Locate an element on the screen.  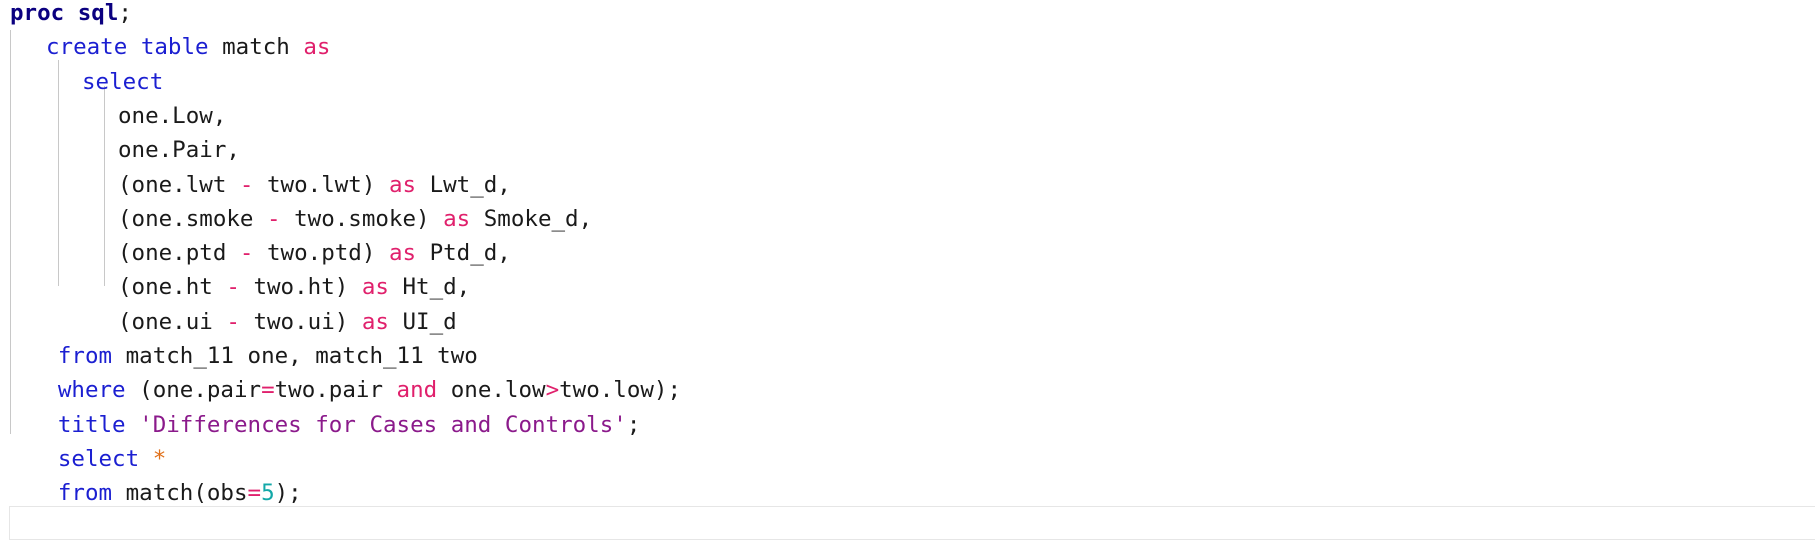
code-line: (one.ht - two.ht) as Ht_d, is located at coordinates (294, 291).